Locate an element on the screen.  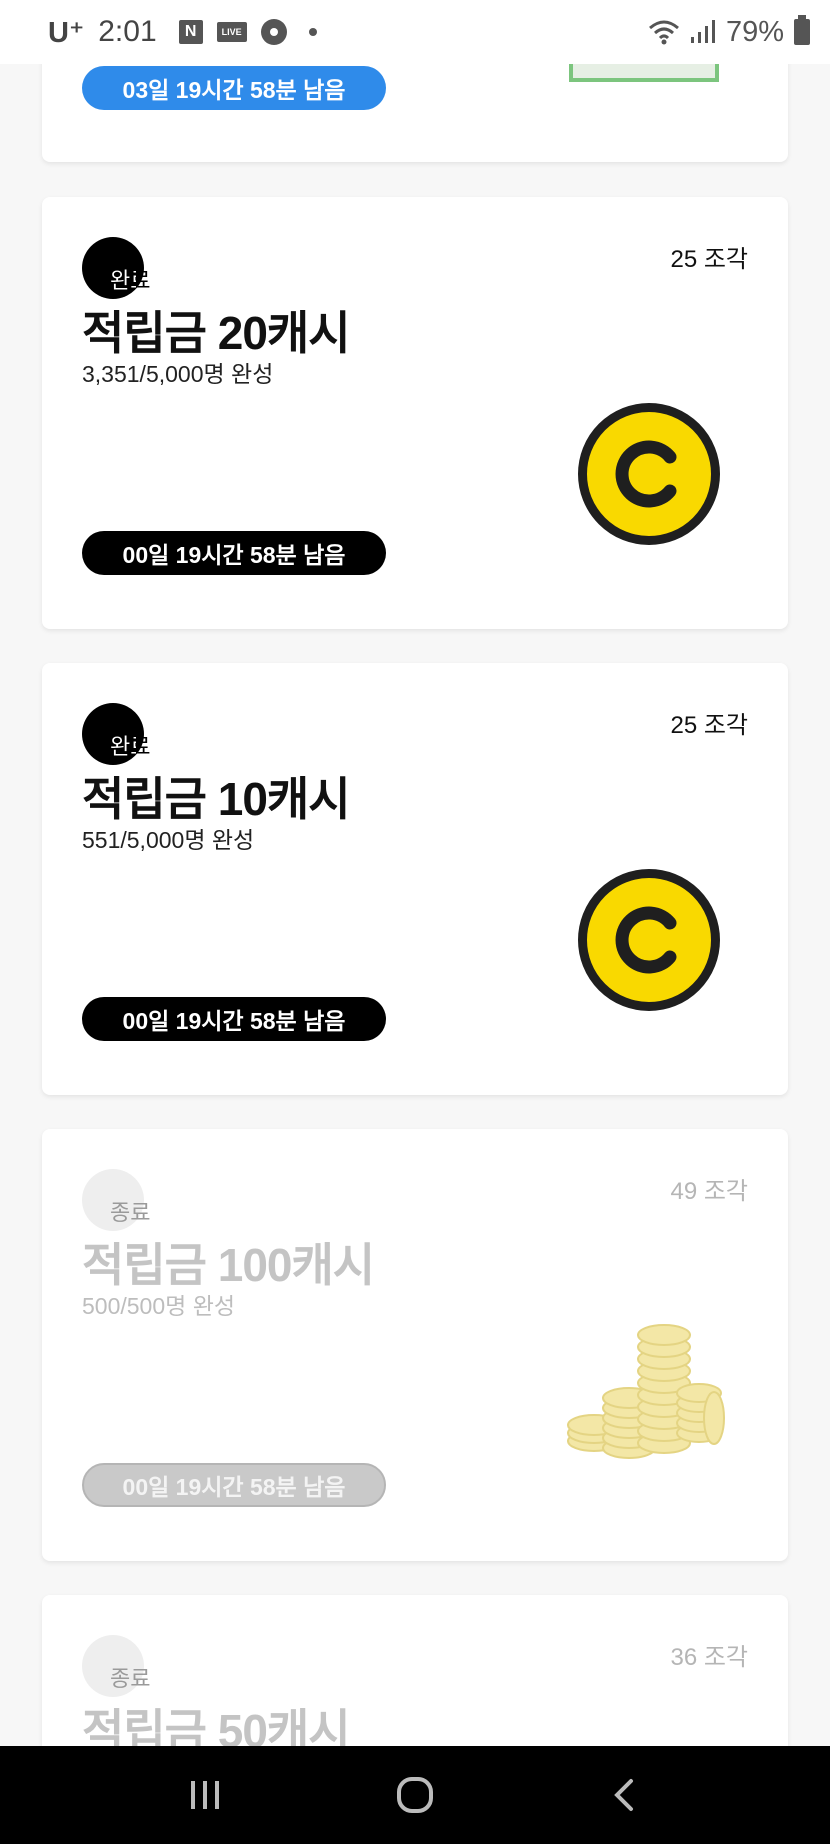
reward-title: 적립금 20캐시 is located at coordinates (216, 333).